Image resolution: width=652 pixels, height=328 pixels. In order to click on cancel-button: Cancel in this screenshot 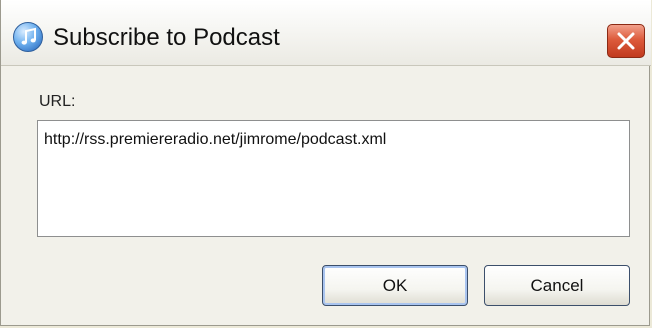, I will do `click(557, 285)`.